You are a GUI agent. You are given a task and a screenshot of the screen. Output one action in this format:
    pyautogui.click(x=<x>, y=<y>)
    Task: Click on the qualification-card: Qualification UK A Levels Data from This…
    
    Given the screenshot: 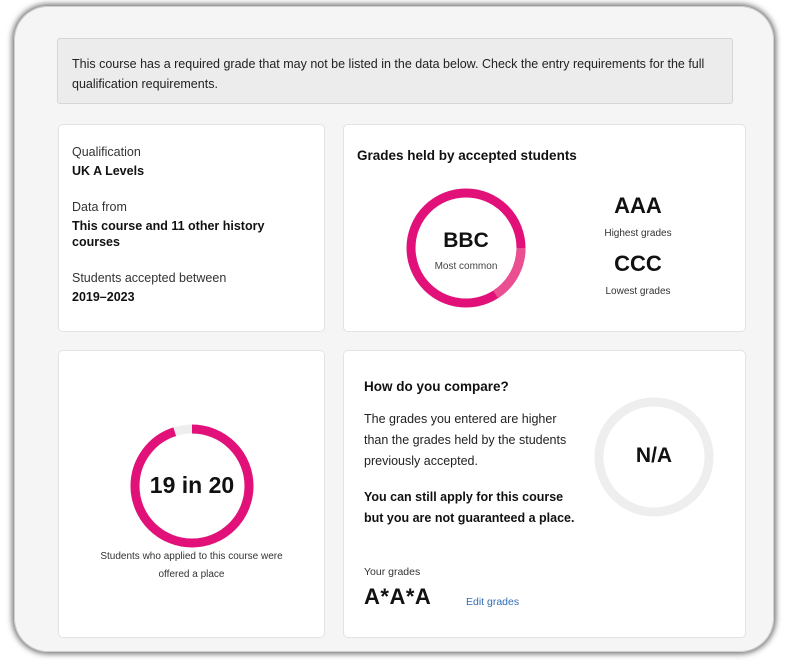 What is the action you would take?
    pyautogui.click(x=191, y=228)
    